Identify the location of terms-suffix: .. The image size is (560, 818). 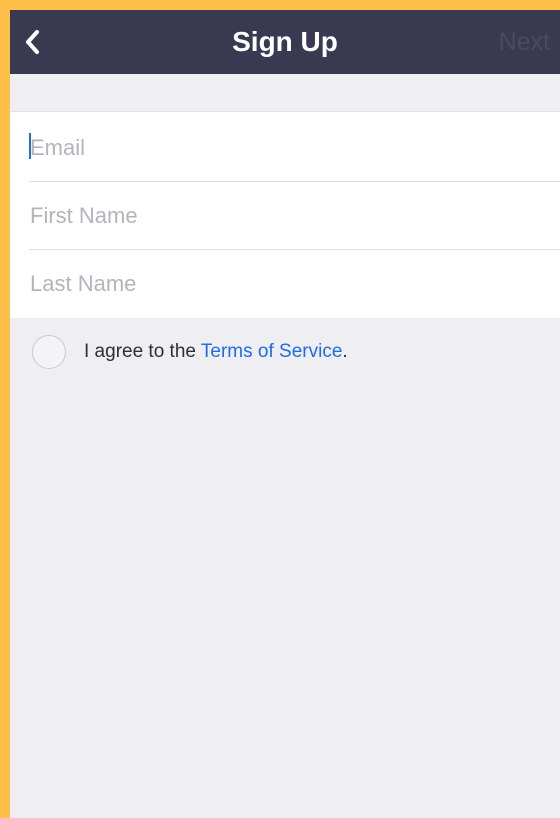
(345, 351).